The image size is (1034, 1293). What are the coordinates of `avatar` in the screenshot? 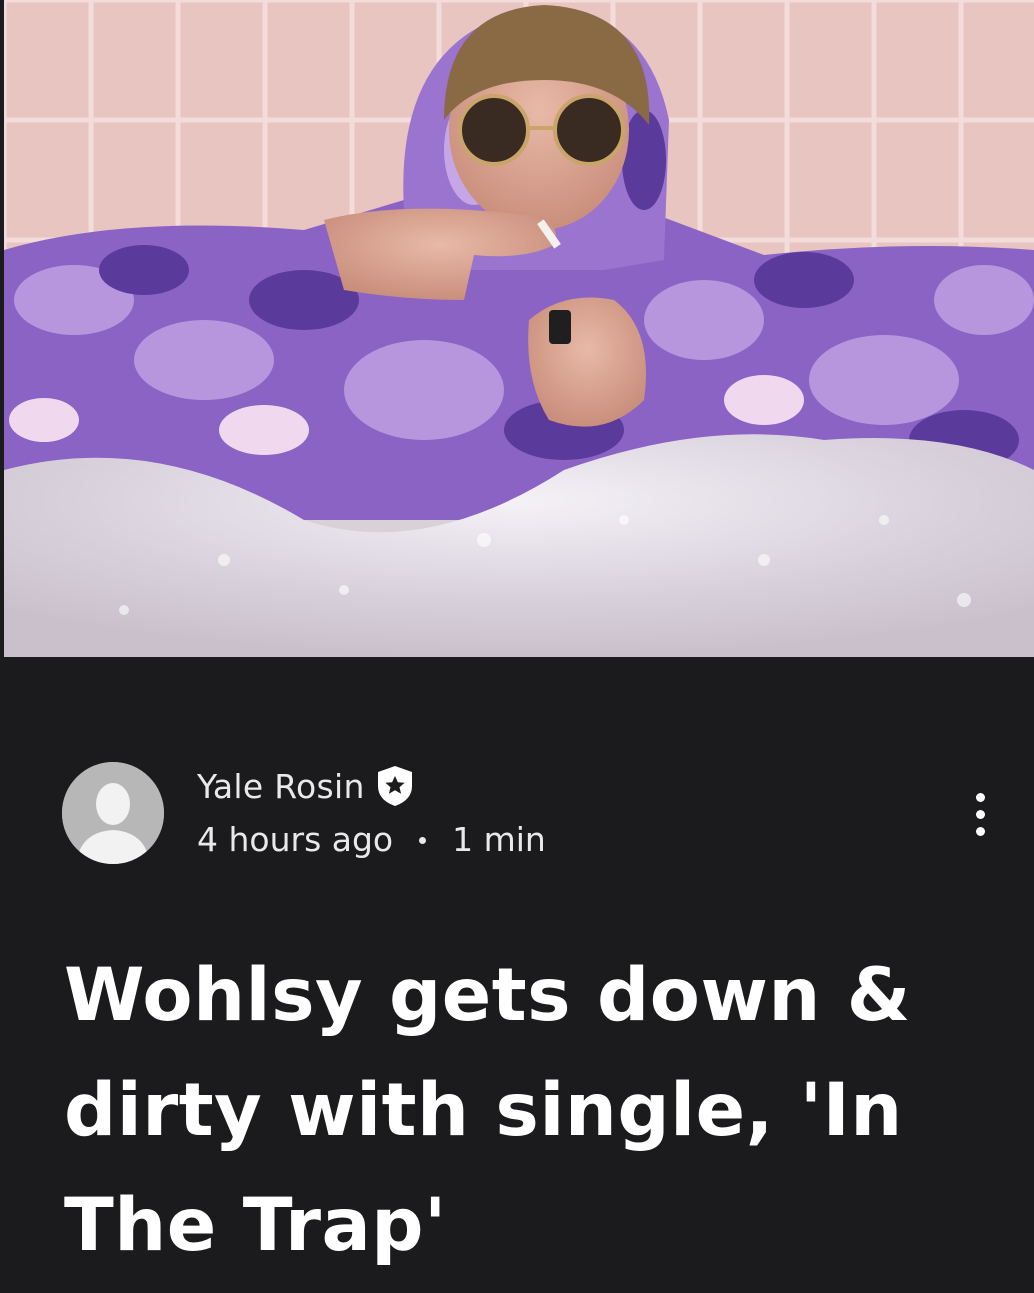 It's located at (113, 813).